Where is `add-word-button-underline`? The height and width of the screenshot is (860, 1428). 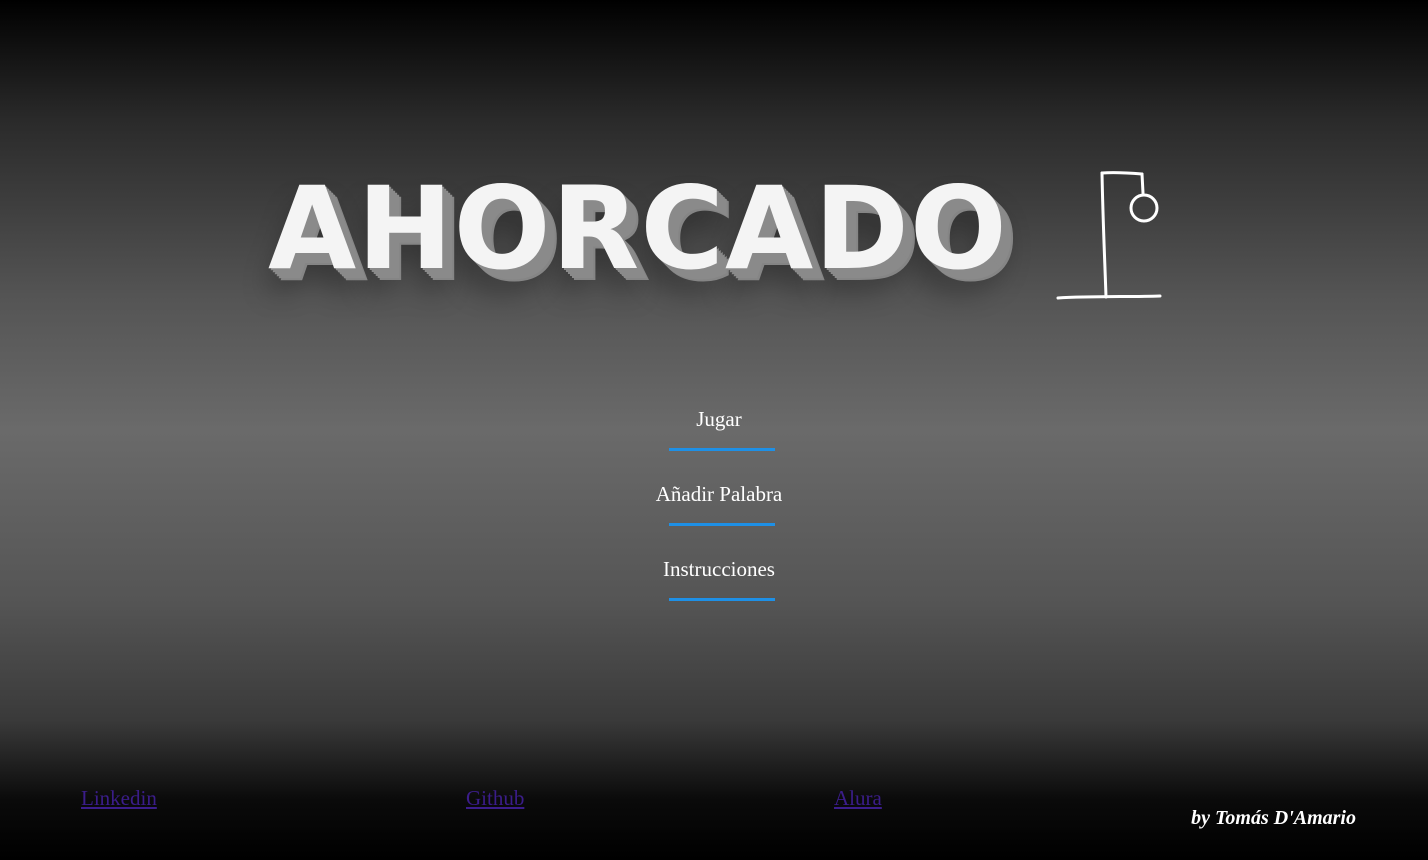 add-word-button-underline is located at coordinates (722, 524).